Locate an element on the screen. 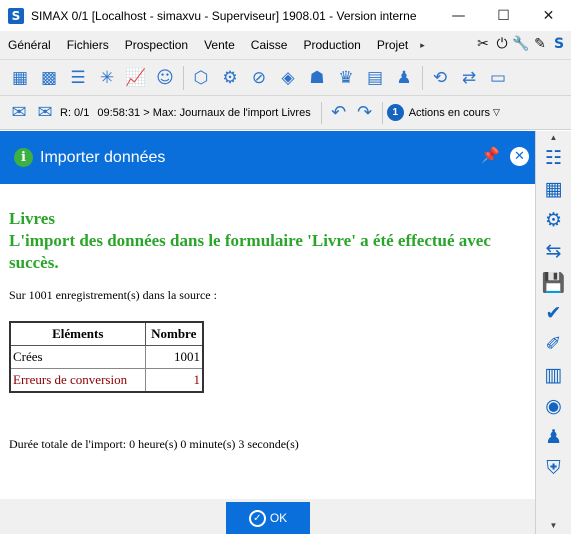 Image resolution: width=571 pixels, height=534 pixels. menu-tools: ✂ ⏻ 🔧 ✎ S is located at coordinates (521, 44).